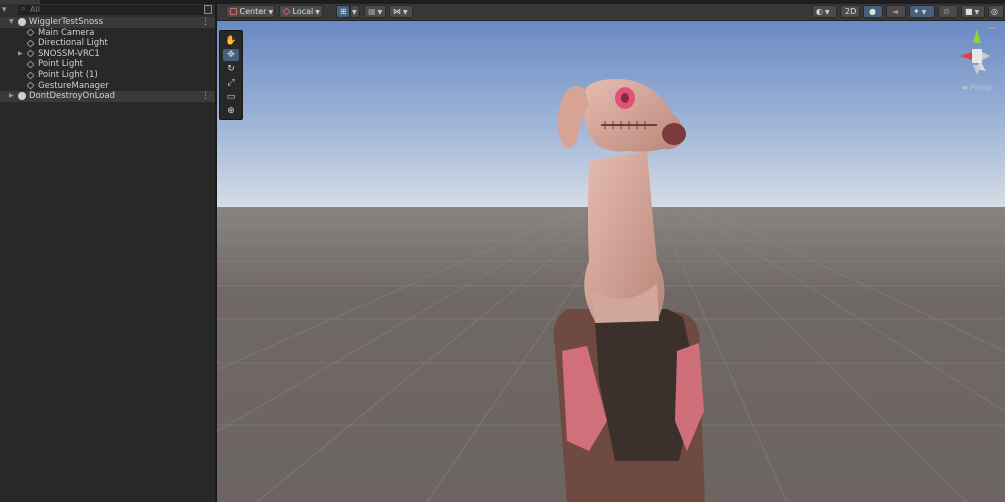 The height and width of the screenshot is (502, 1005). What do you see at coordinates (4, 10) in the screenshot?
I see `add-object-dropdown-icon: ▾` at bounding box center [4, 10].